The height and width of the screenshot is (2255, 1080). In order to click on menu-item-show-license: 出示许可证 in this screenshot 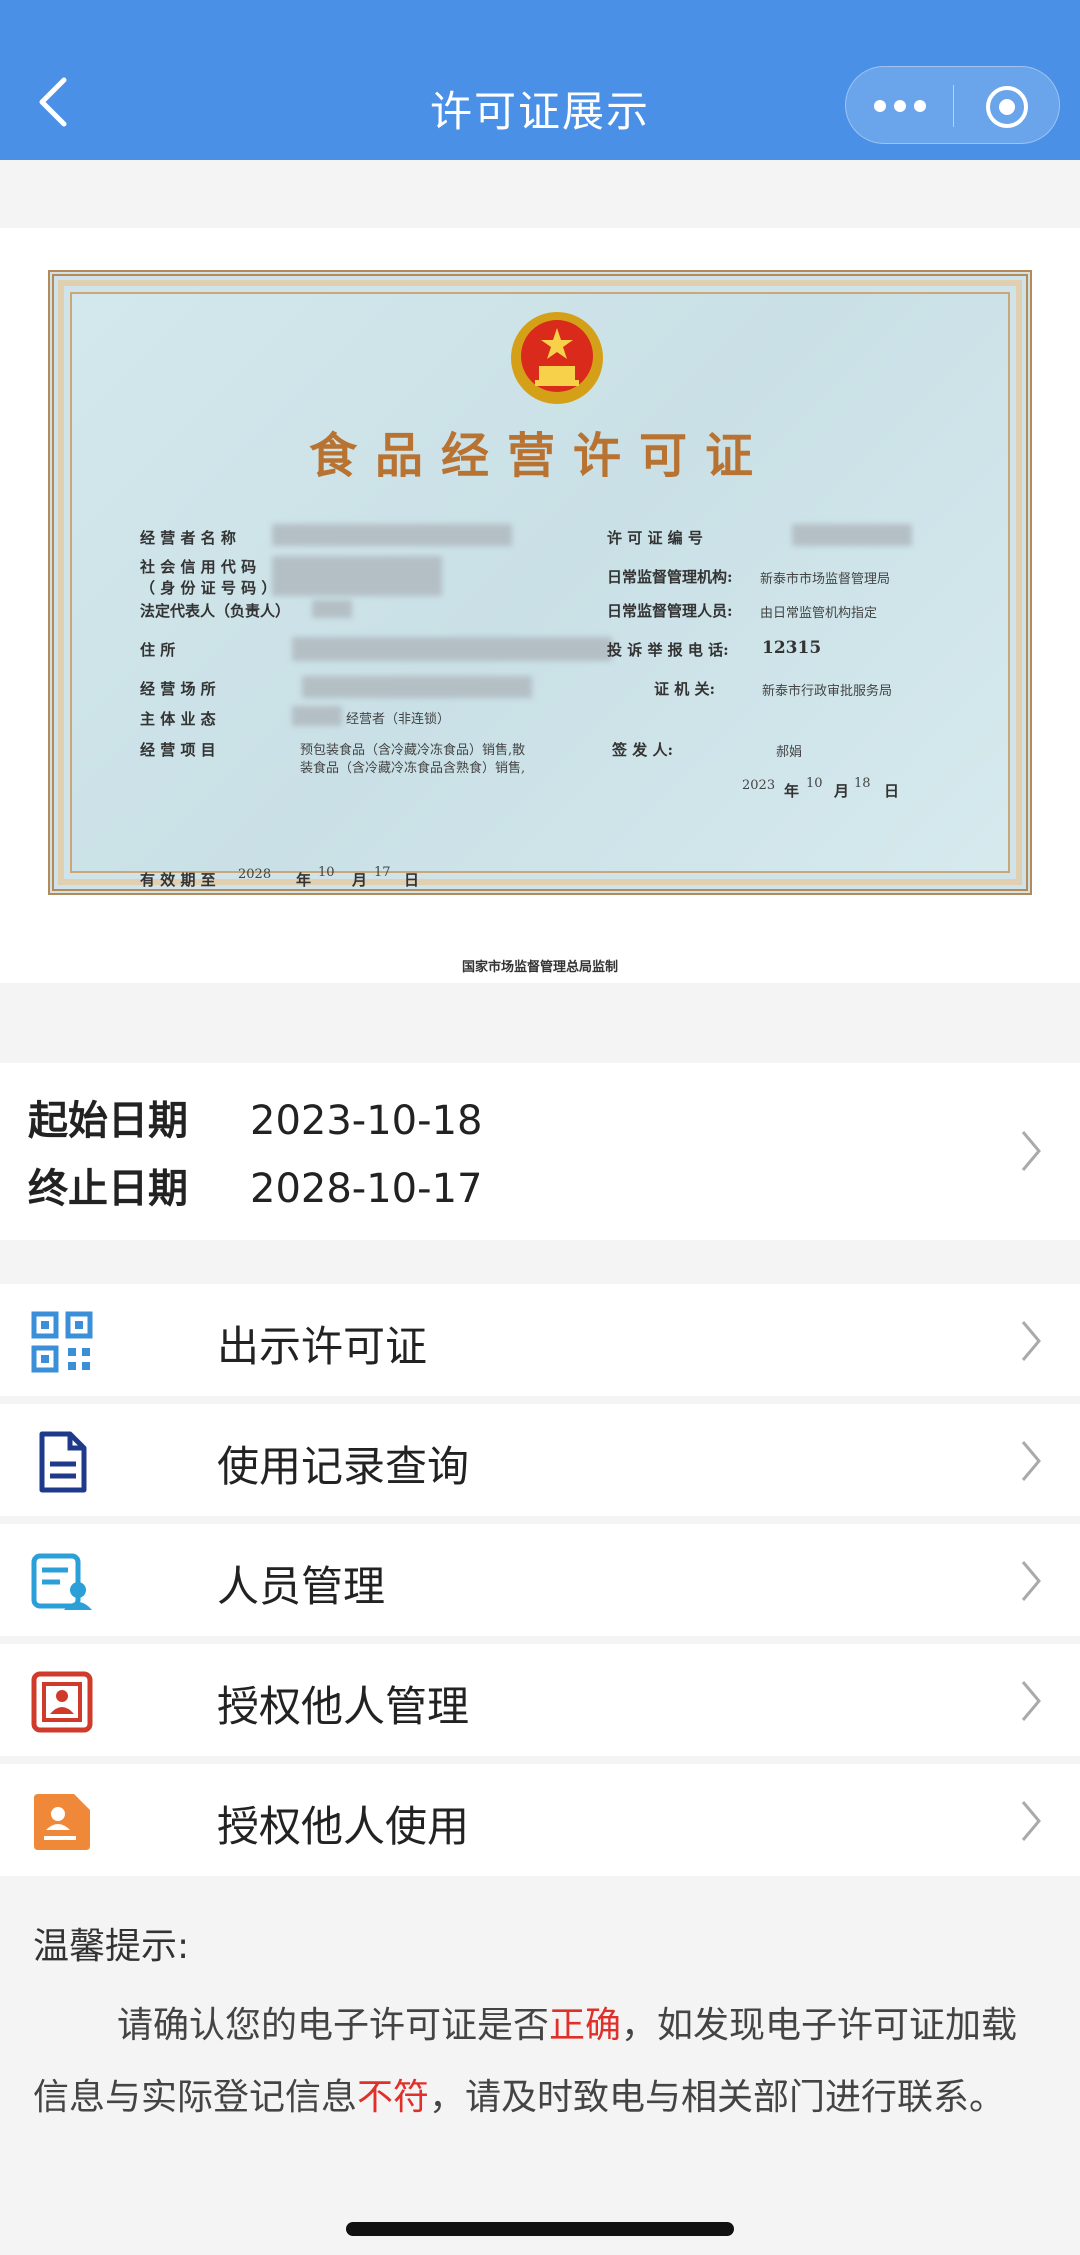, I will do `click(540, 1340)`.